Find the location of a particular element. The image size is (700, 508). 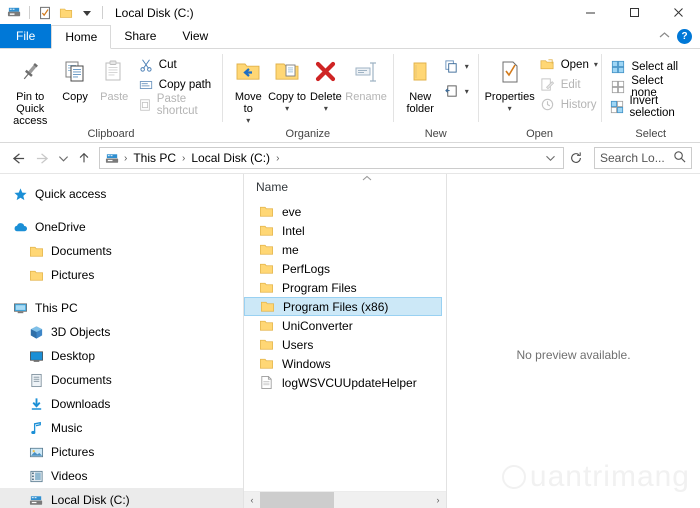

drive-icon is located at coordinates (112, 158).